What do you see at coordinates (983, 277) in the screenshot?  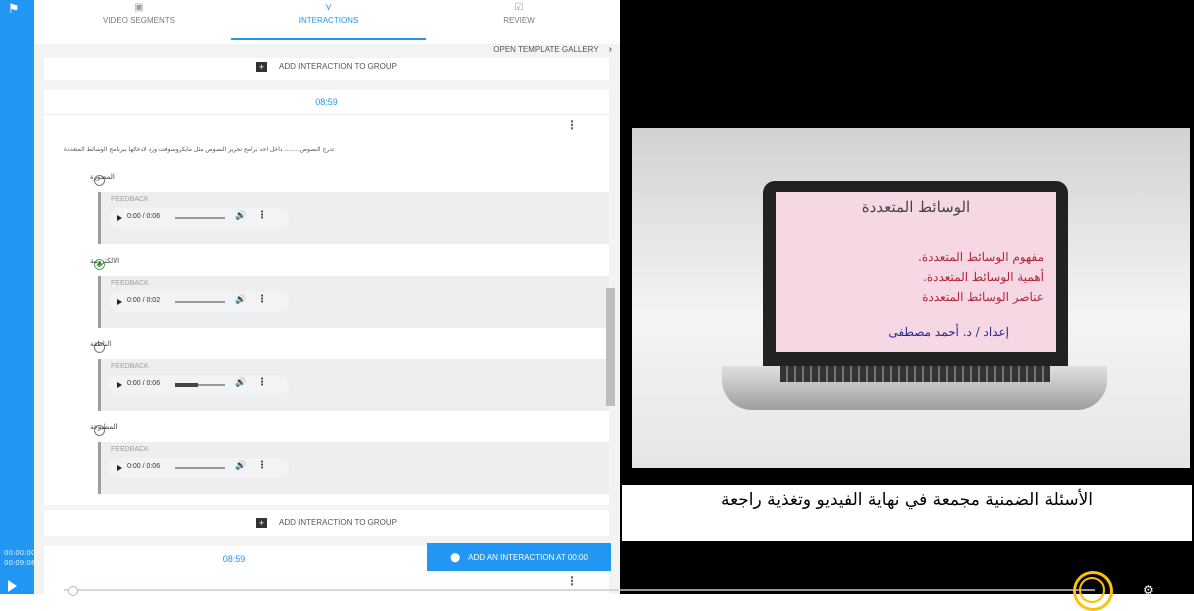 I see `slide-line: أهمية الوسائط المتعددة.` at bounding box center [983, 277].